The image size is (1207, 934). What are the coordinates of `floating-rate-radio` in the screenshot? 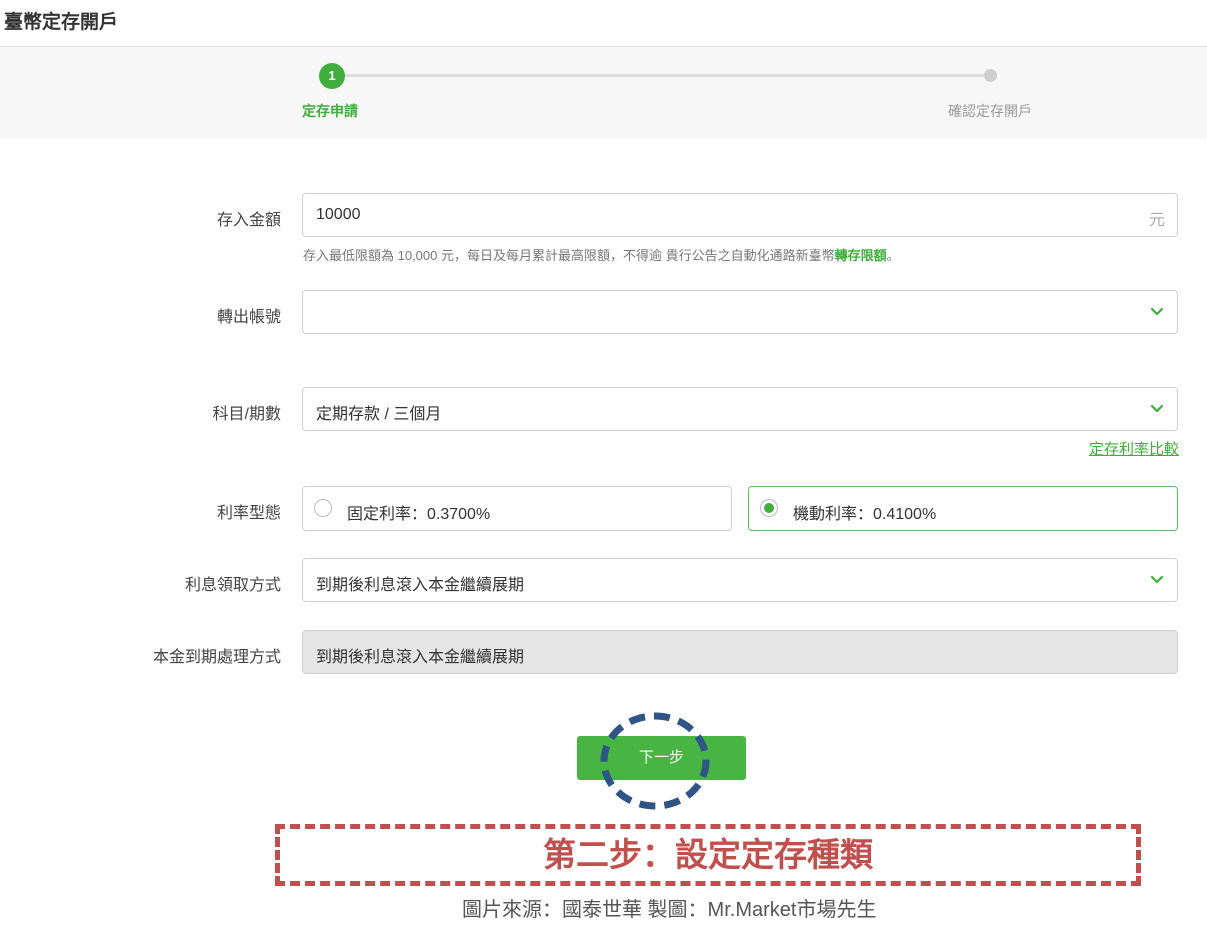 It's located at (769, 508).